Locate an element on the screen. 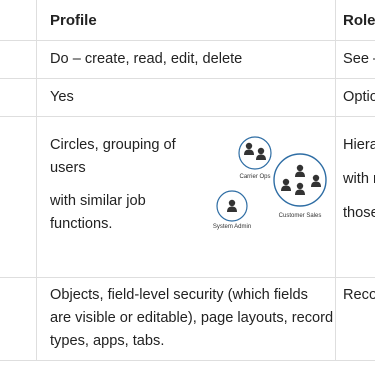 The width and height of the screenshot is (375, 366). cell-profile-controls-line: types, apps, tabs. is located at coordinates (107, 341).